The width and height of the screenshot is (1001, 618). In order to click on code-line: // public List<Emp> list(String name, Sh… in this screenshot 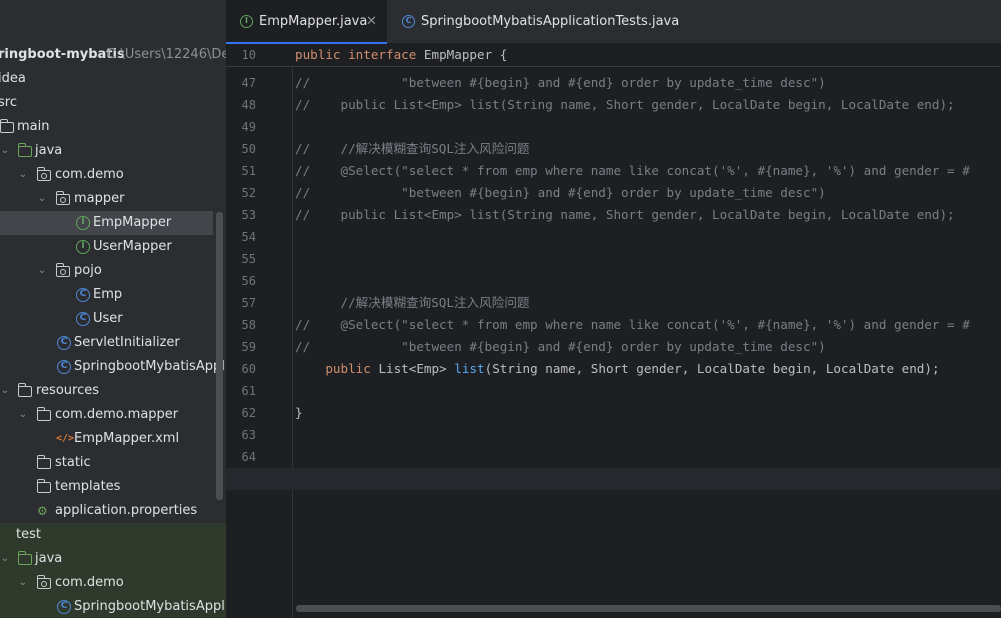, I will do `click(625, 104)`.